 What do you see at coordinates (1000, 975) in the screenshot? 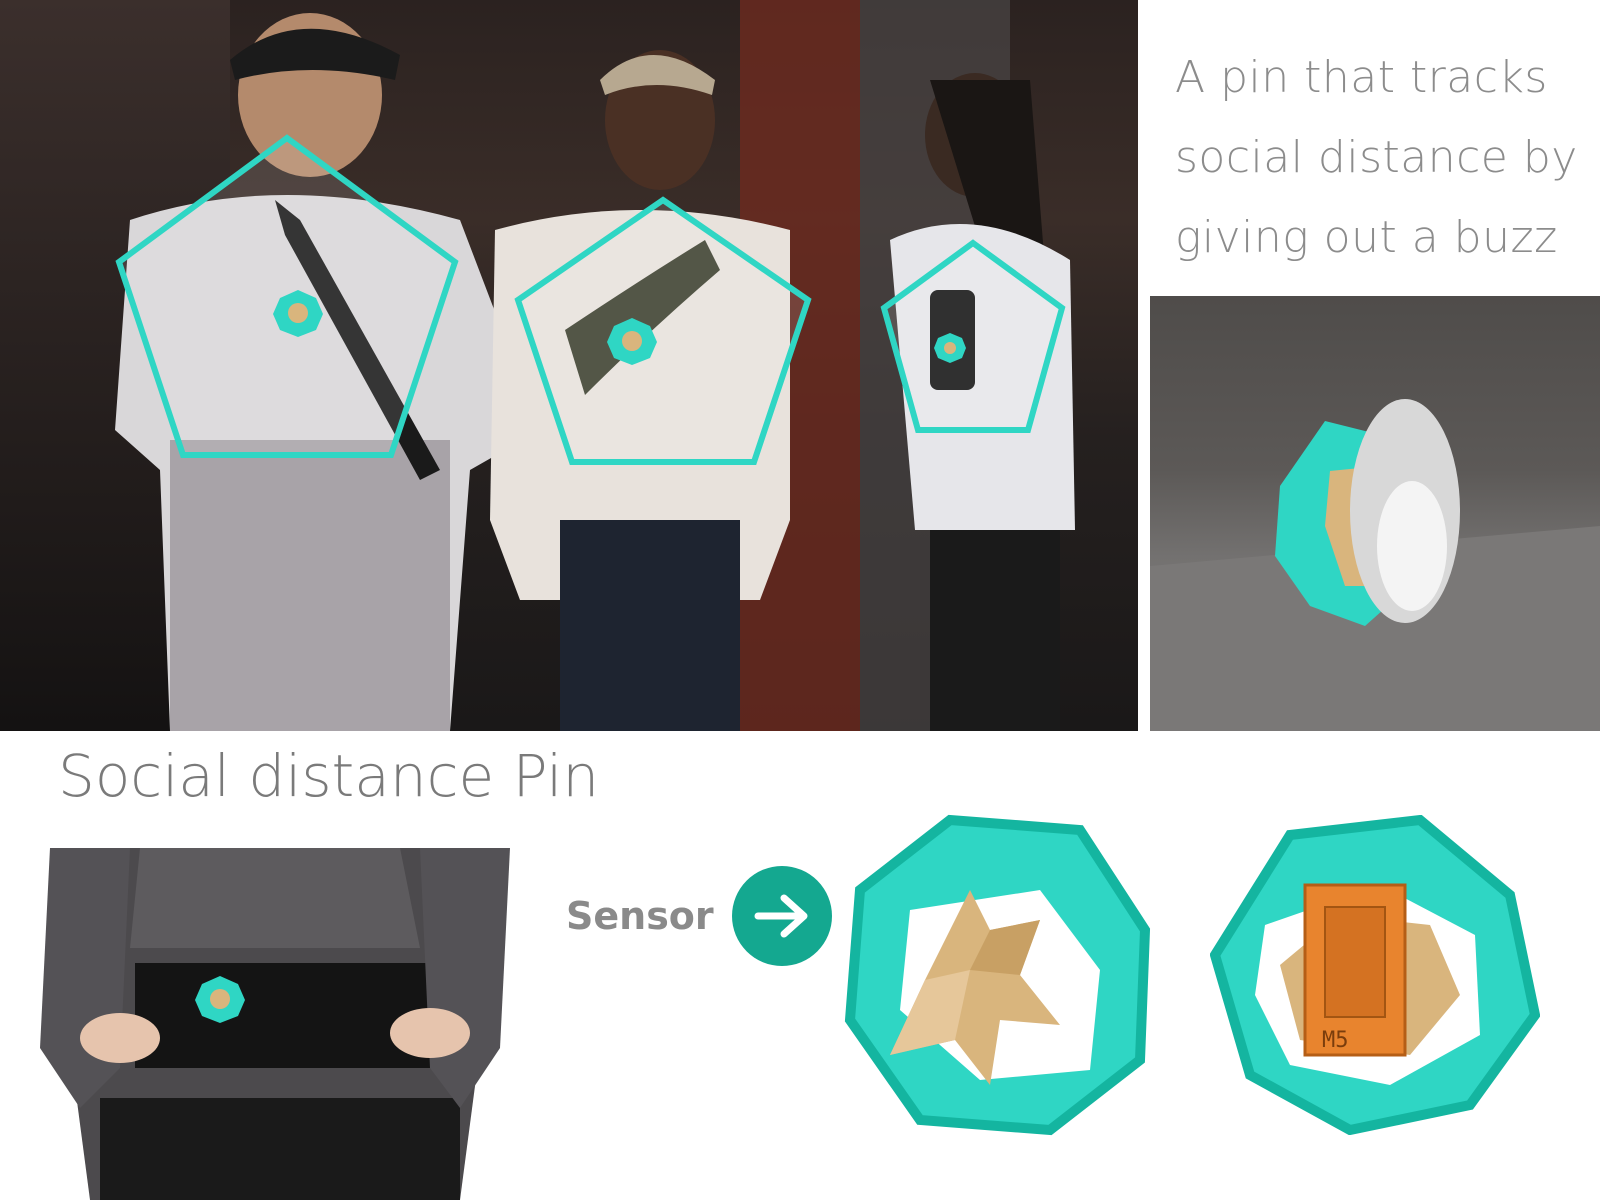
I see `pin-front-render` at bounding box center [1000, 975].